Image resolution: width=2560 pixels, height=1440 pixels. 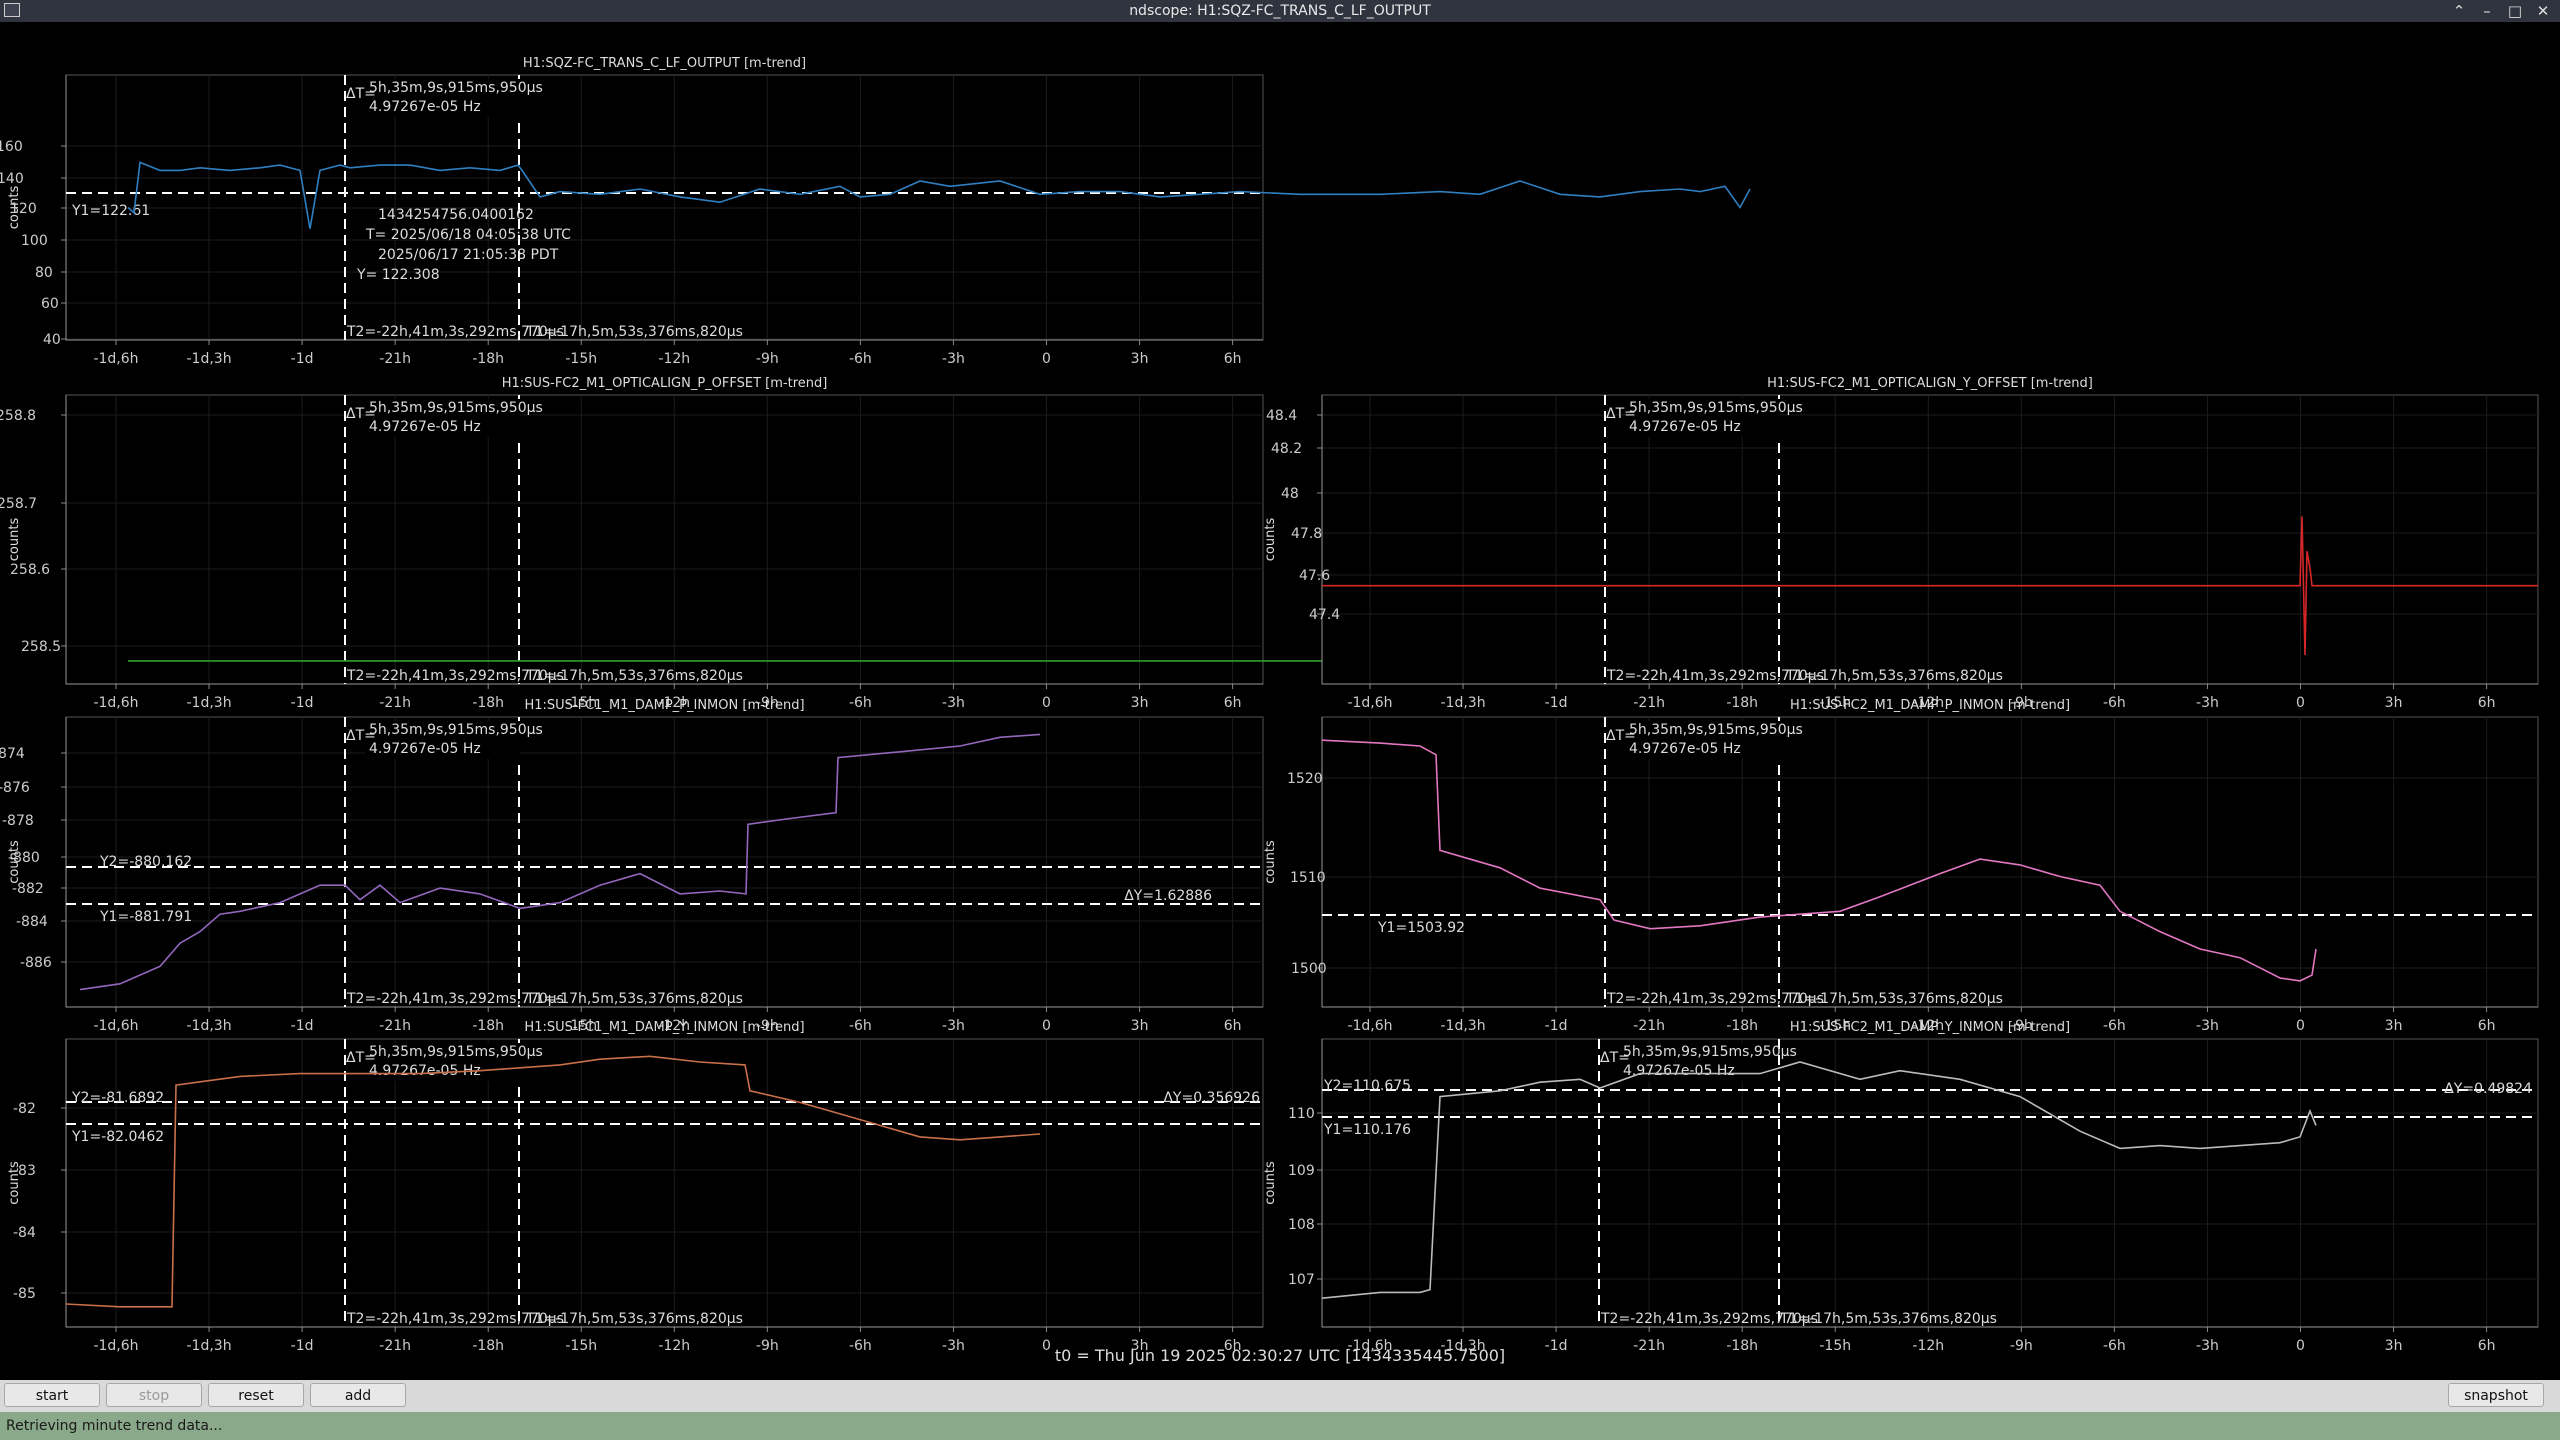 What do you see at coordinates (358, 1405) in the screenshot?
I see `add-channels-button: add channels` at bounding box center [358, 1405].